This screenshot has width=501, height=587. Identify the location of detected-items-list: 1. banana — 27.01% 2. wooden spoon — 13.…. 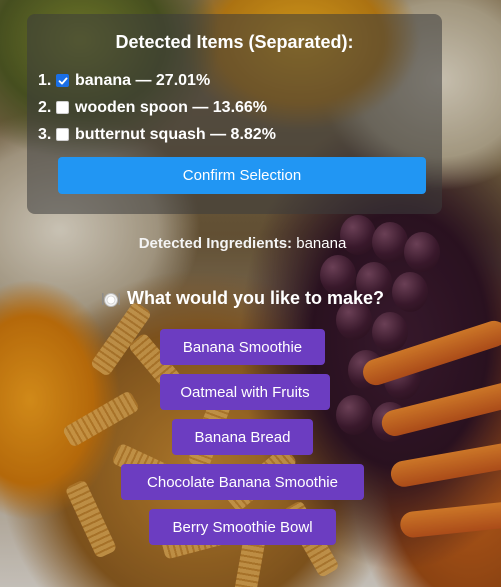
(157, 107).